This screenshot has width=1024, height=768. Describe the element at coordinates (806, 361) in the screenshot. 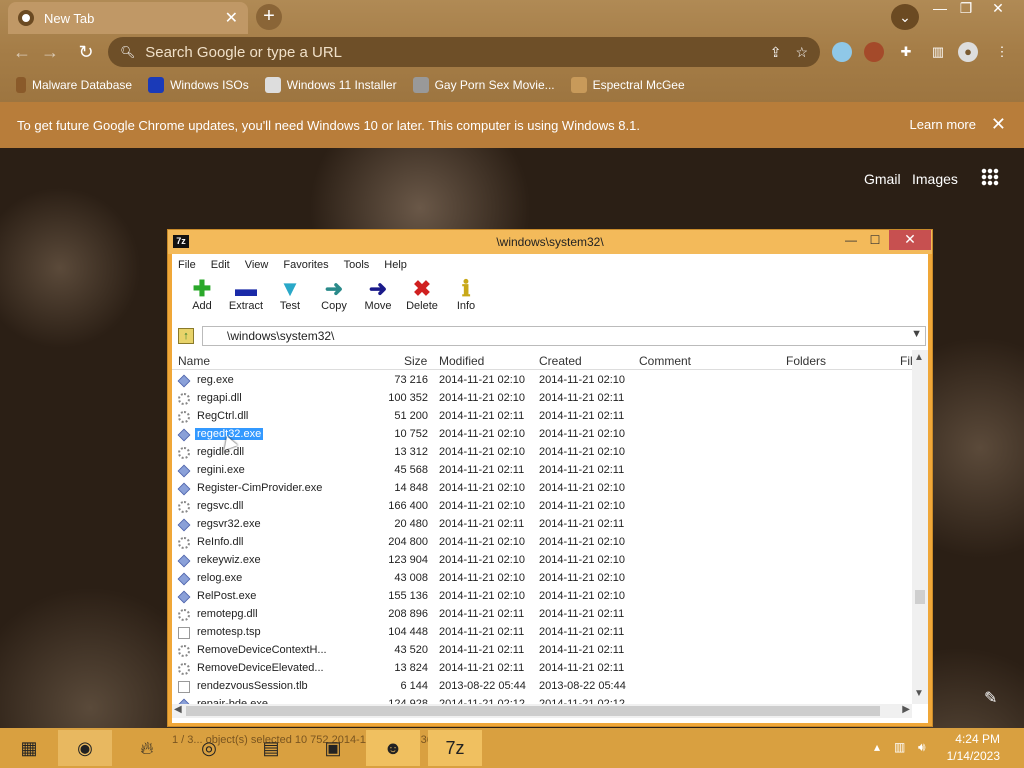

I see `column-folders: Folders` at that location.